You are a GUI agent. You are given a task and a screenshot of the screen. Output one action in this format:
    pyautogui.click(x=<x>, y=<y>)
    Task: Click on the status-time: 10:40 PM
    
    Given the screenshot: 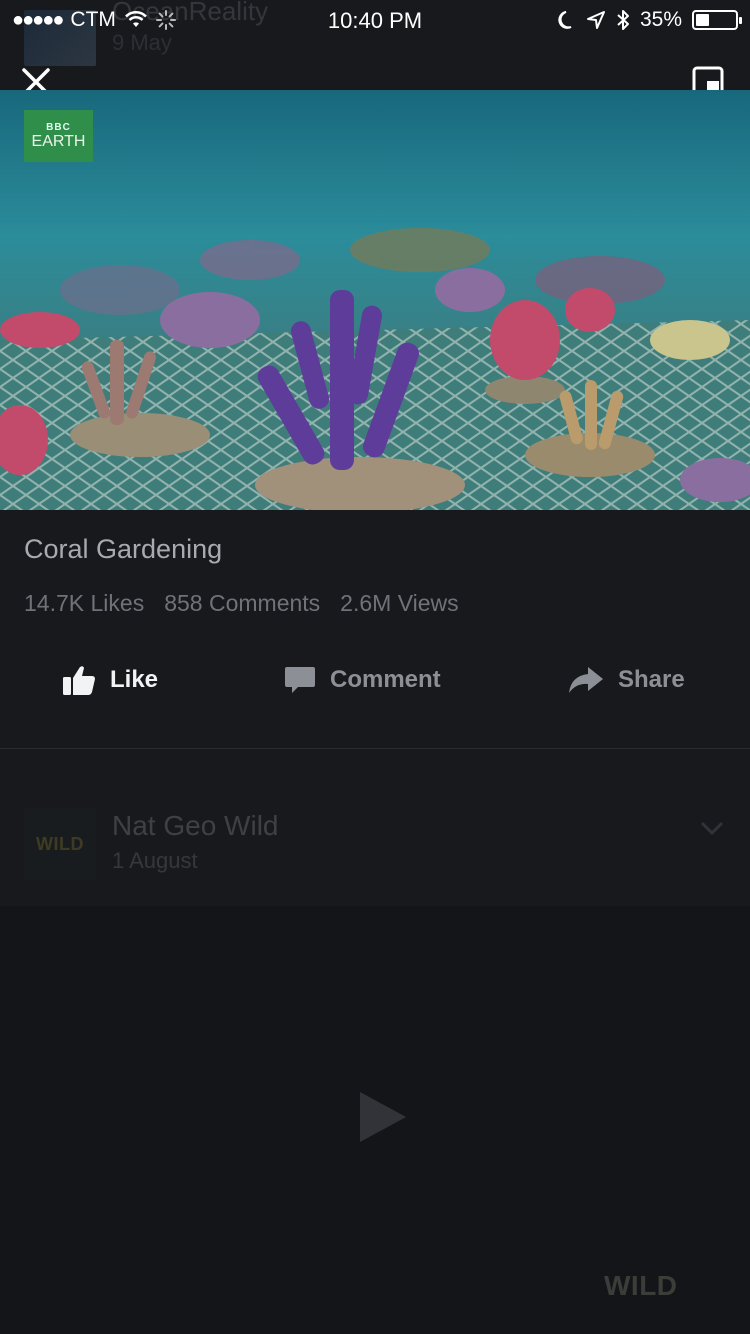 What is the action you would take?
    pyautogui.click(x=375, y=20)
    